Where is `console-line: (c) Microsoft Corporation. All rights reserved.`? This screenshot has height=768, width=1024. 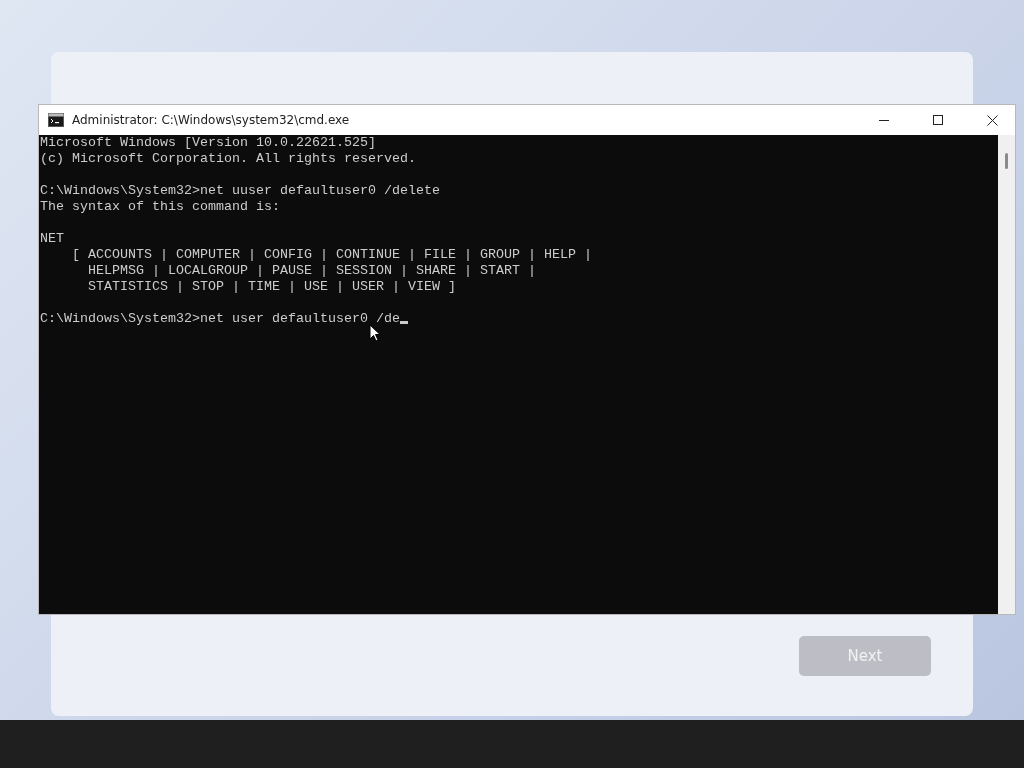 console-line: (c) Microsoft Corporation. All rights reserved. is located at coordinates (228, 158).